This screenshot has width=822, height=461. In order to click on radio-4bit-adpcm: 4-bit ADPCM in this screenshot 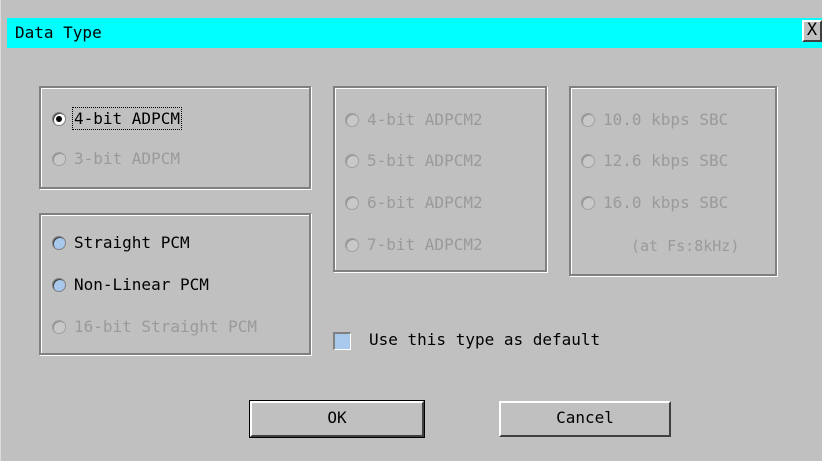, I will do `click(117, 118)`.